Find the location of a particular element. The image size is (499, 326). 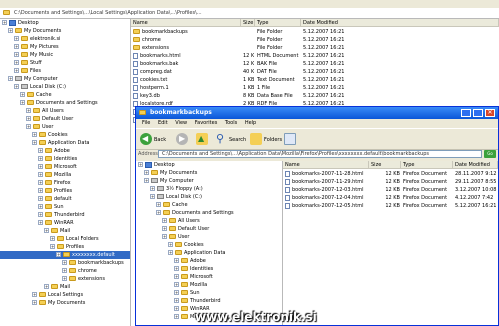

tree-item: + Cookies is located at coordinates (65, 135).